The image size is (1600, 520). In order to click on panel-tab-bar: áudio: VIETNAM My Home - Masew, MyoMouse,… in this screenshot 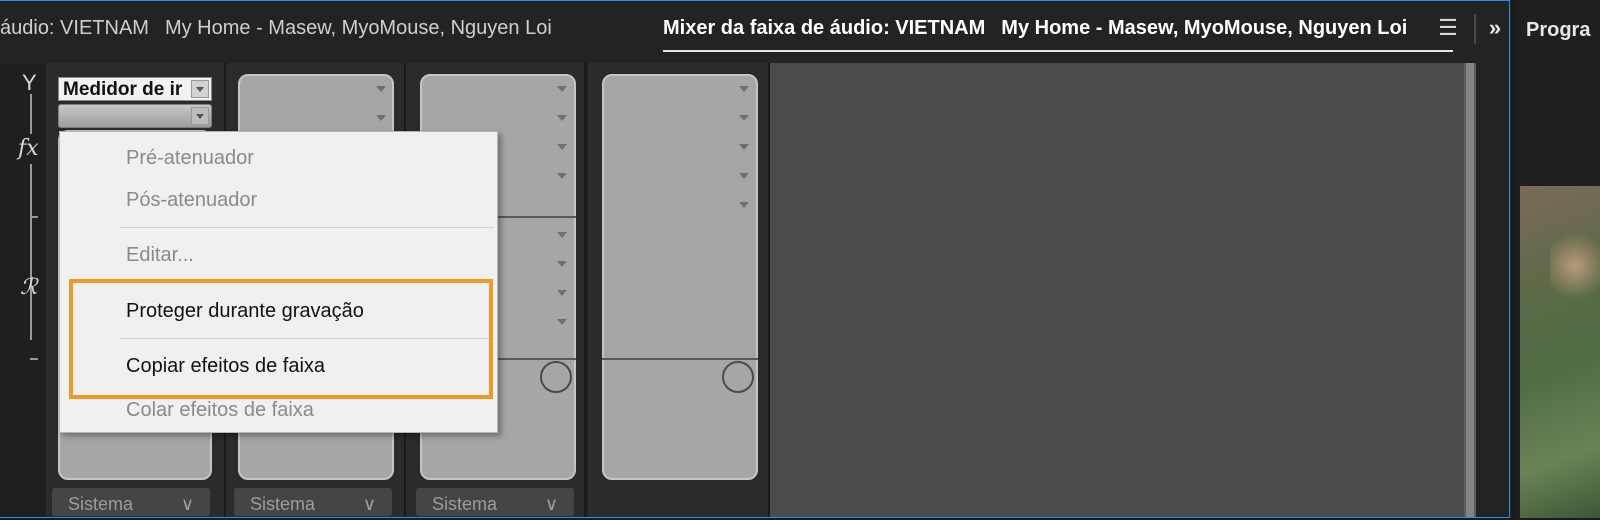, I will do `click(755, 31)`.